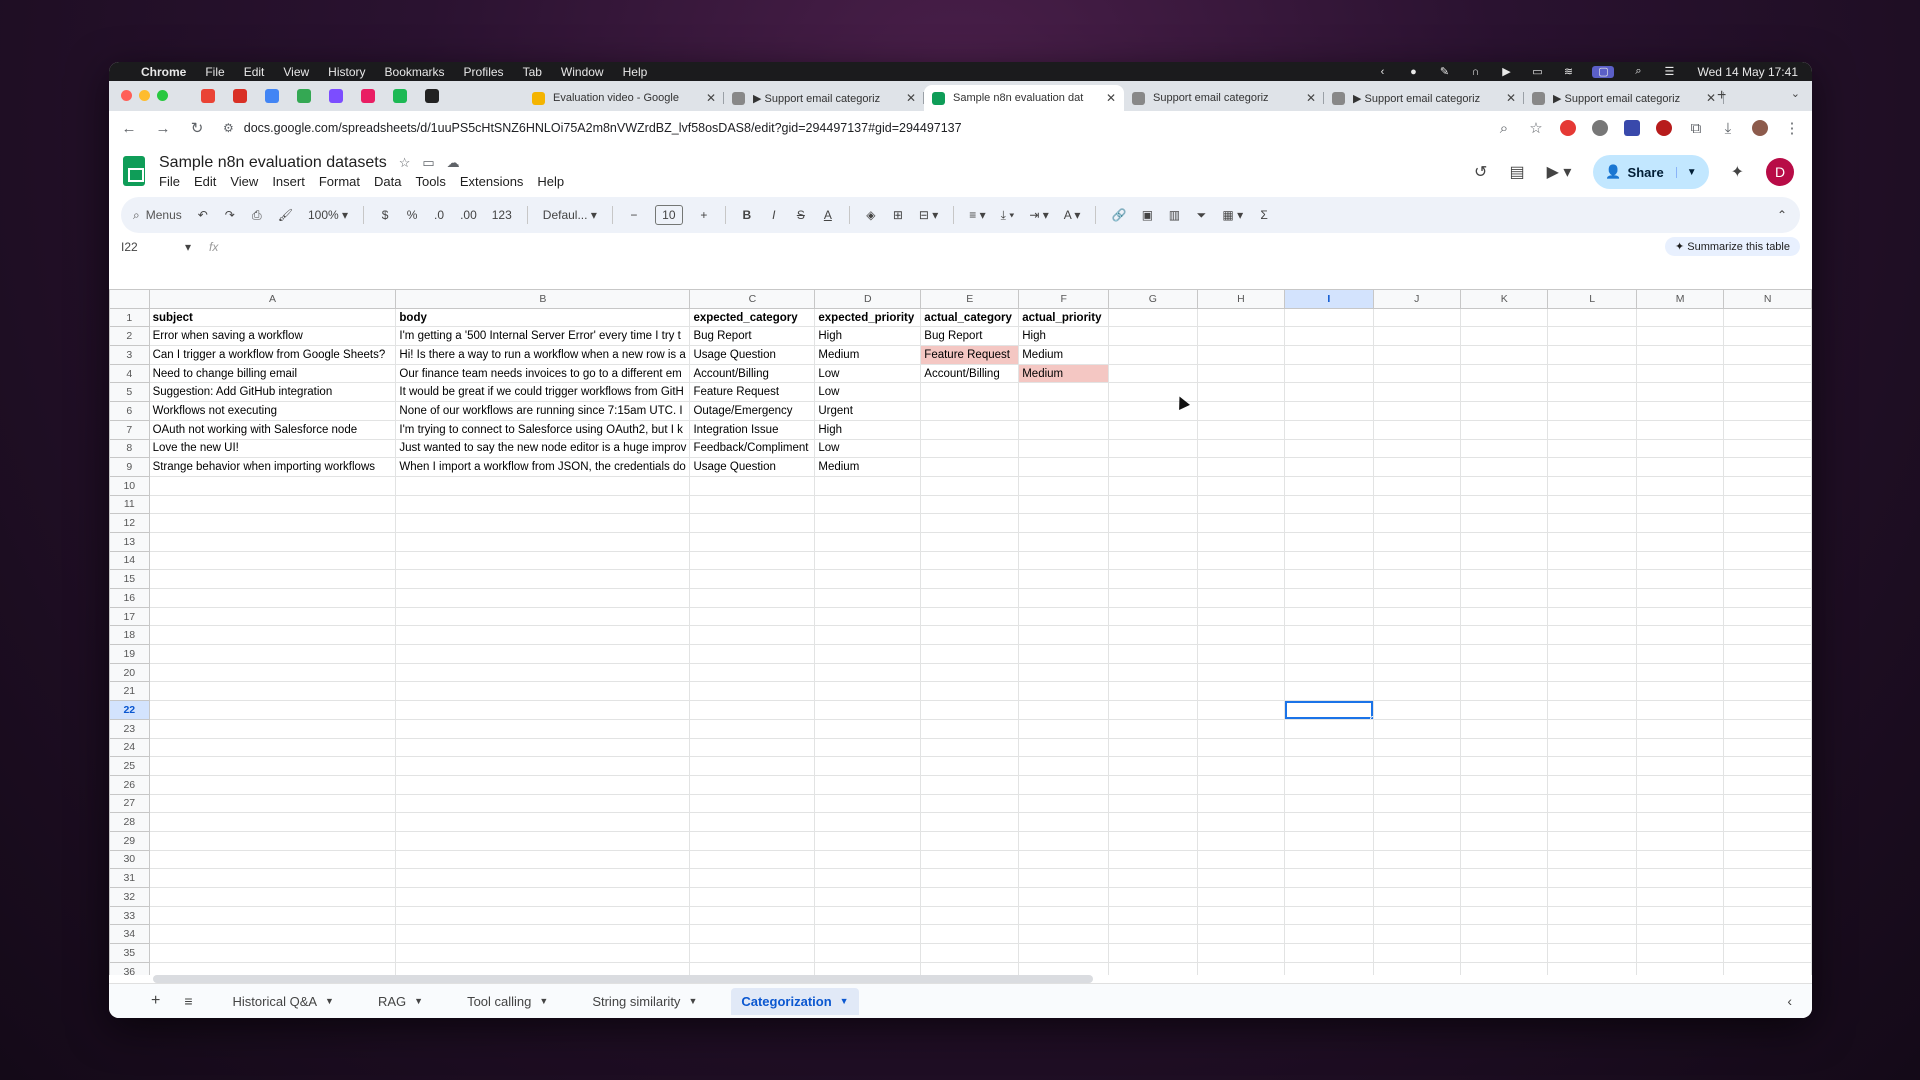 Image resolution: width=1920 pixels, height=1080 pixels. What do you see at coordinates (129, 766) in the screenshot?
I see `row-header: 25` at bounding box center [129, 766].